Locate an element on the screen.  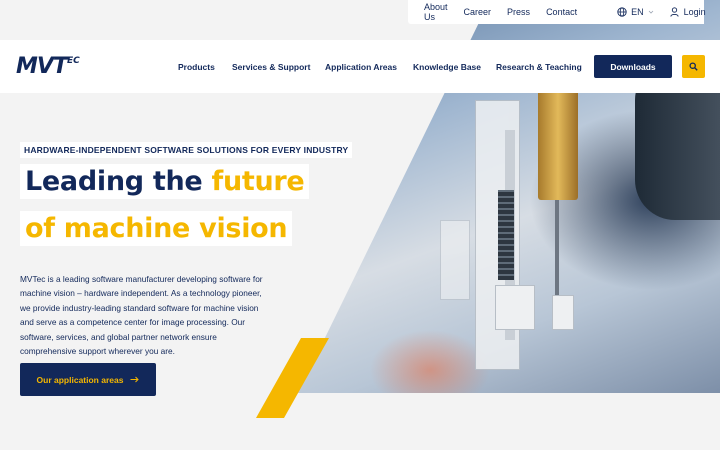
mvtec-logo: MVTEC is located at coordinates (48, 66).